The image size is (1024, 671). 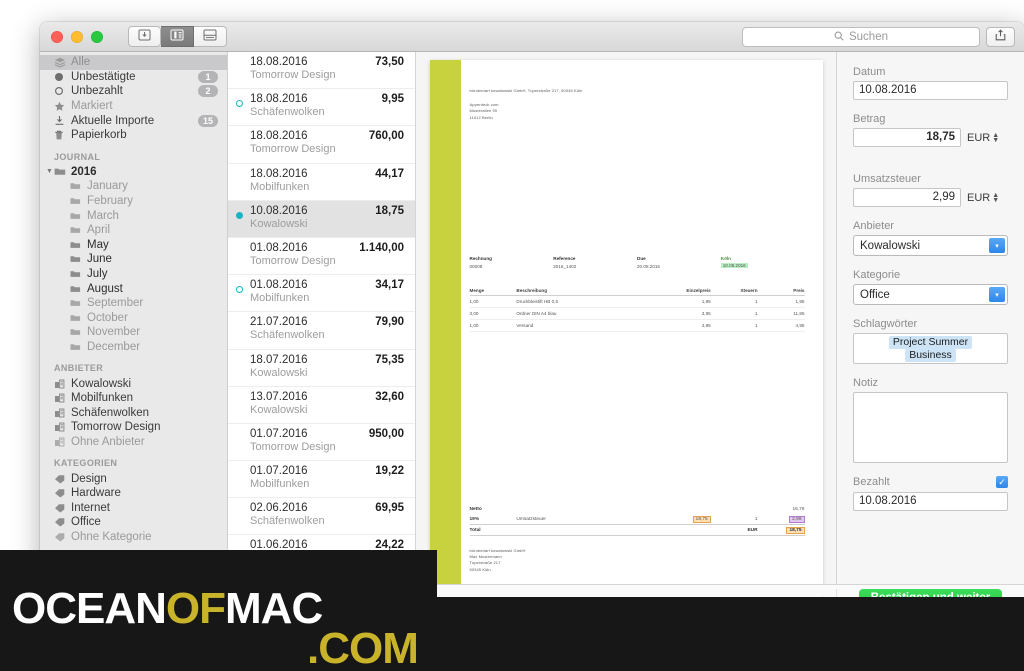 What do you see at coordinates (133, 215) in the screenshot?
I see `sidebar-item-march: March` at bounding box center [133, 215].